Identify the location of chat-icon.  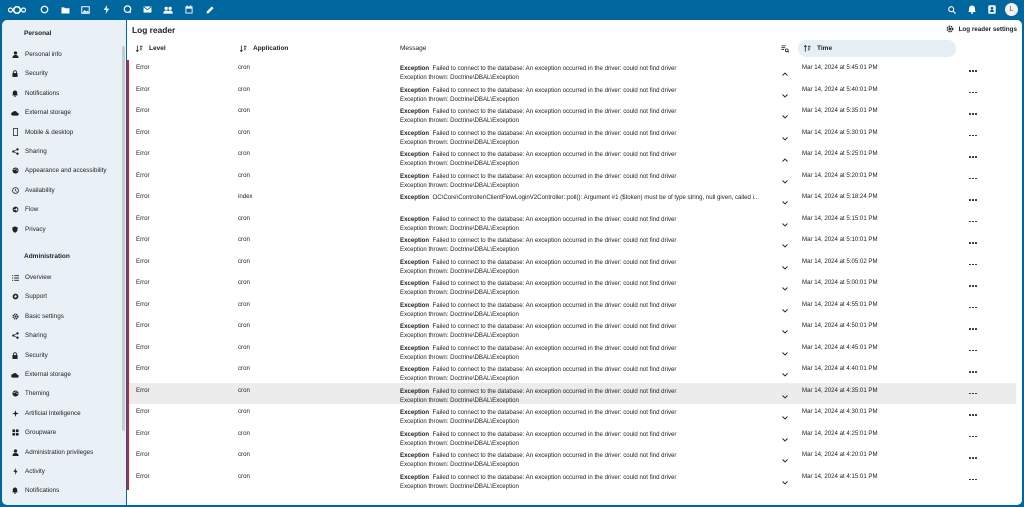
(127, 9).